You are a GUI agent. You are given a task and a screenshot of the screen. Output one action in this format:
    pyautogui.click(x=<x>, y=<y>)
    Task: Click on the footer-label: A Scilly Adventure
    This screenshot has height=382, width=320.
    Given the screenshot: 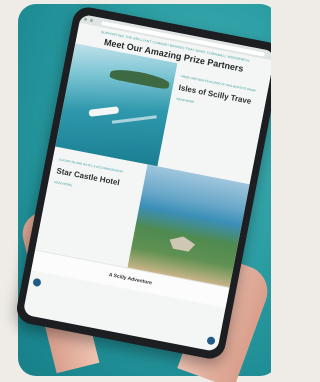 What is the action you would take?
    pyautogui.click(x=130, y=279)
    